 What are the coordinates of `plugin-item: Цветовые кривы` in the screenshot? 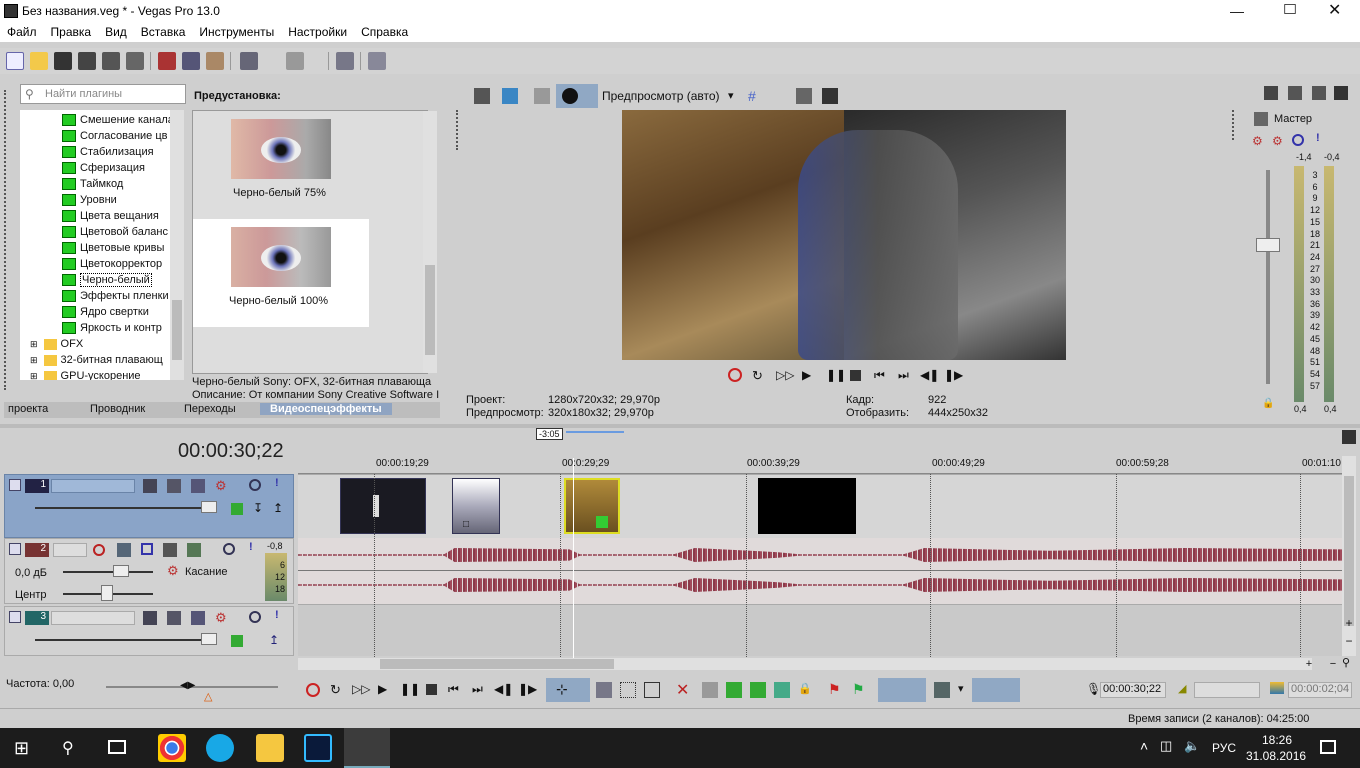 It's located at (113, 248).